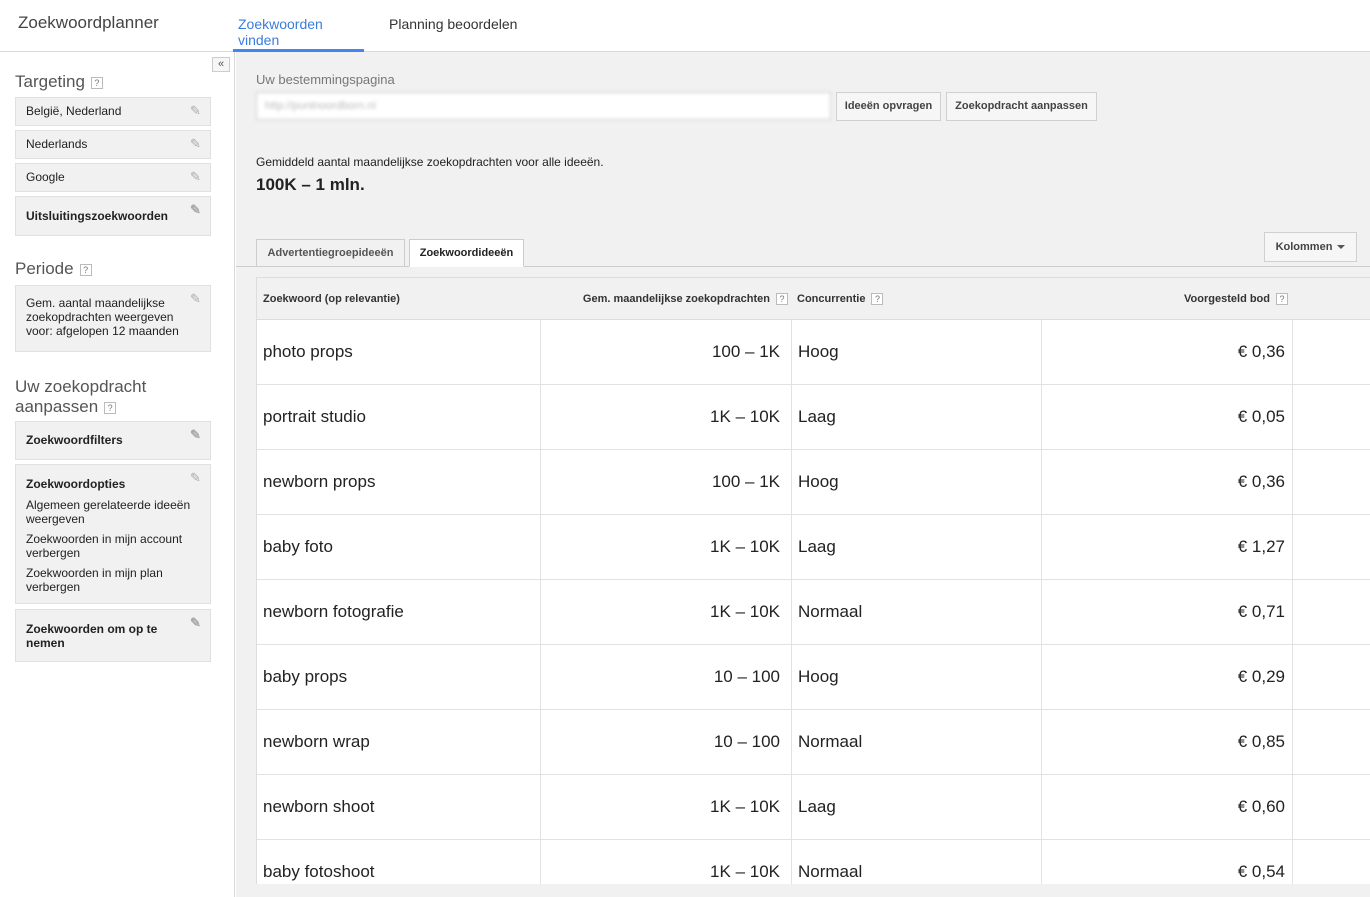 The width and height of the screenshot is (1370, 897). I want to click on bid-cell: € 1,27, so click(1167, 547).